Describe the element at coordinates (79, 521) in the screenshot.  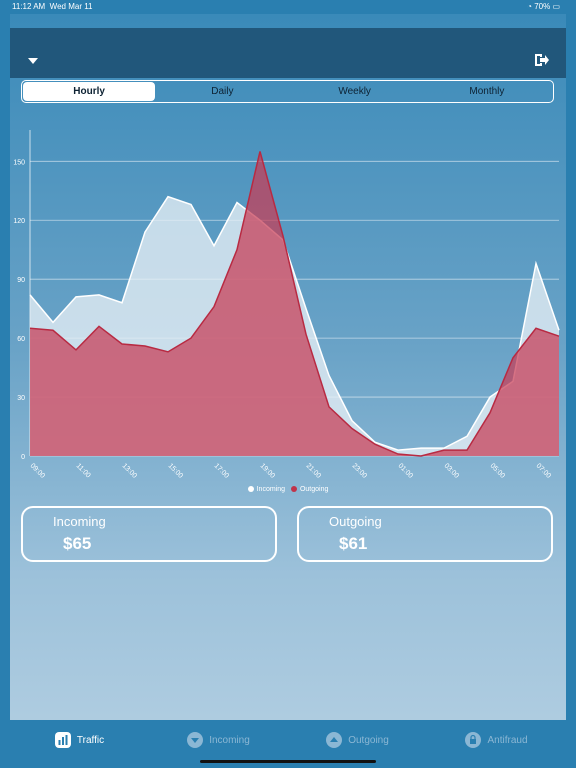
I see `incoming-card-label: Incoming` at that location.